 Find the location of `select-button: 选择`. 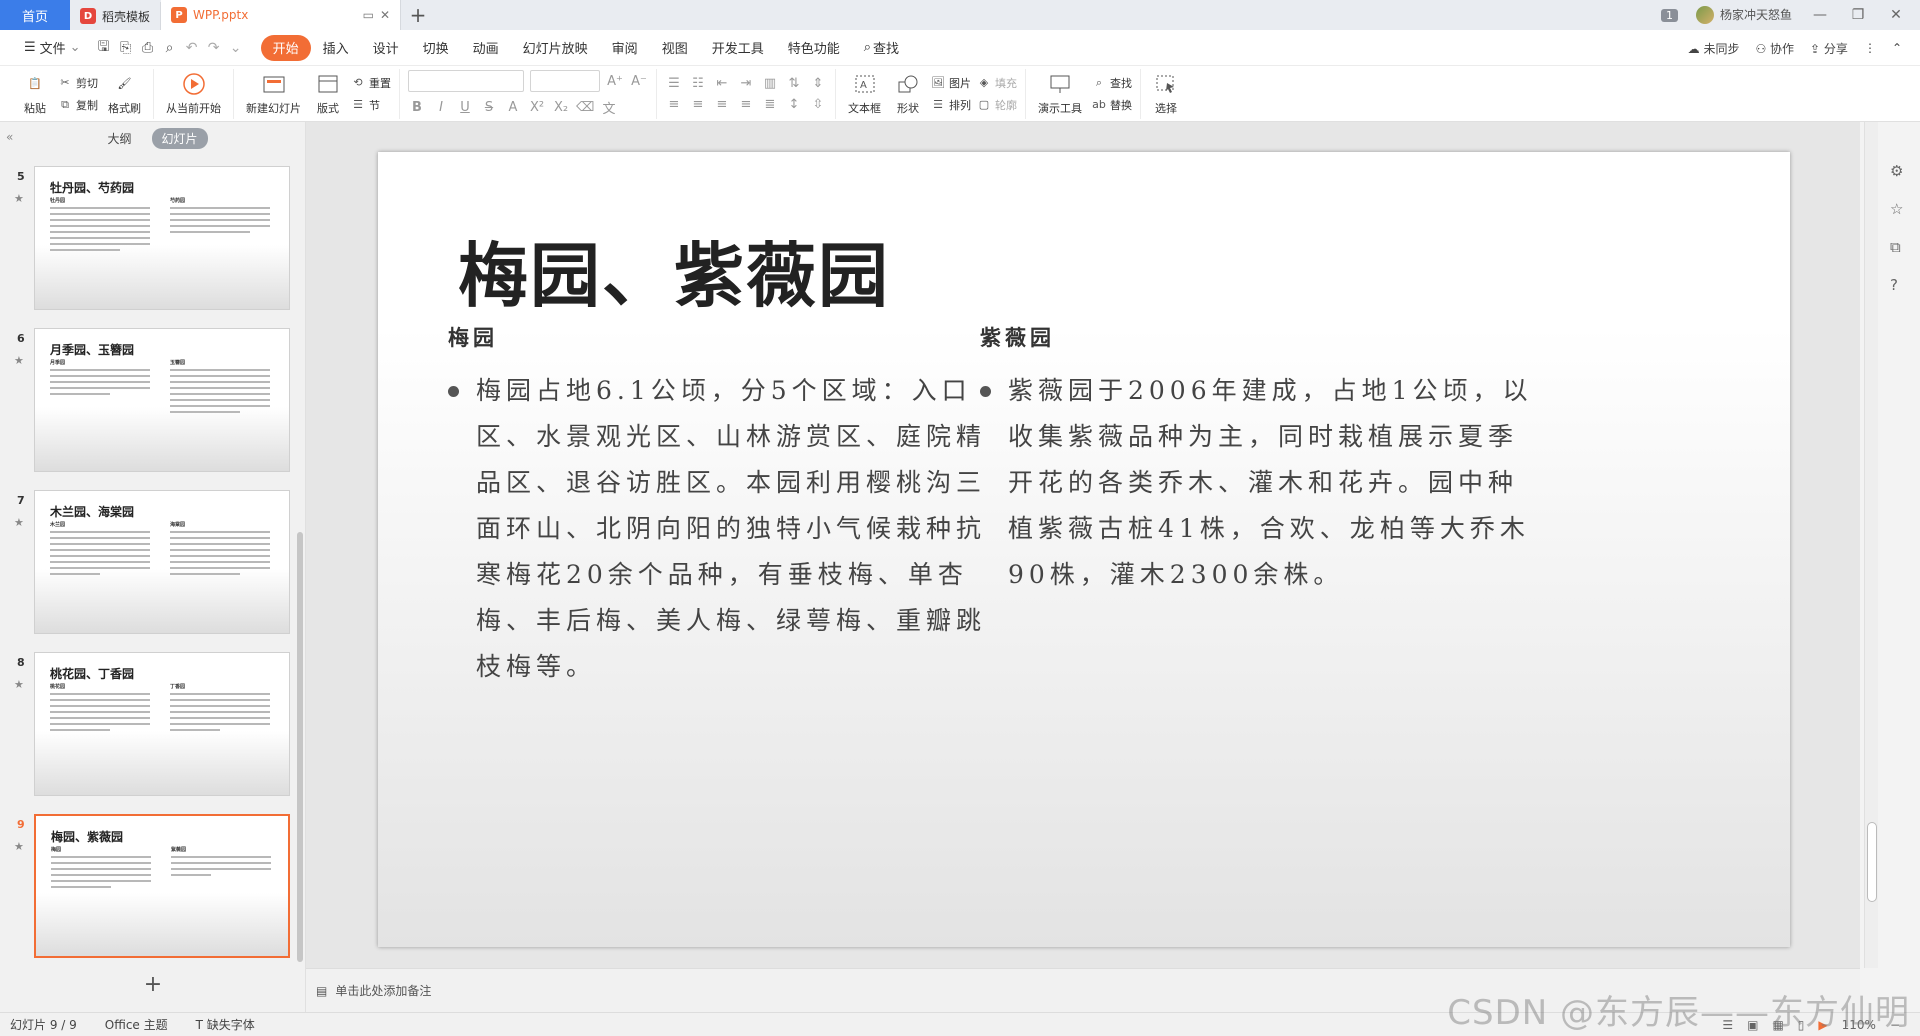

select-button: 选择 is located at coordinates (1166, 94).